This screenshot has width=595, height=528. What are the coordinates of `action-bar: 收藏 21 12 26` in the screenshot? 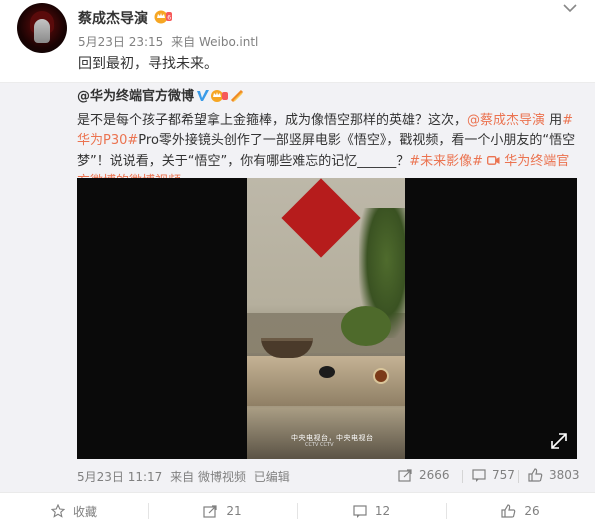 It's located at (297, 510).